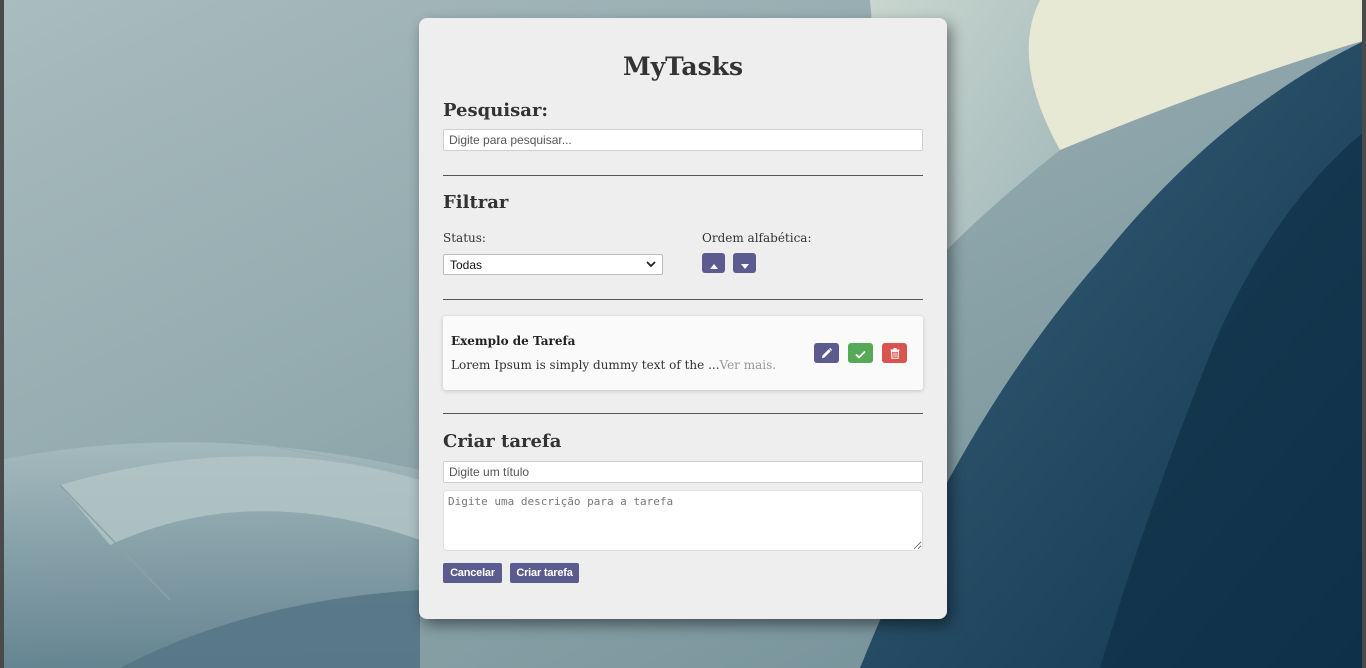 The height and width of the screenshot is (668, 1366). Describe the element at coordinates (553, 264) in the screenshot. I see `status-select: Todas` at that location.